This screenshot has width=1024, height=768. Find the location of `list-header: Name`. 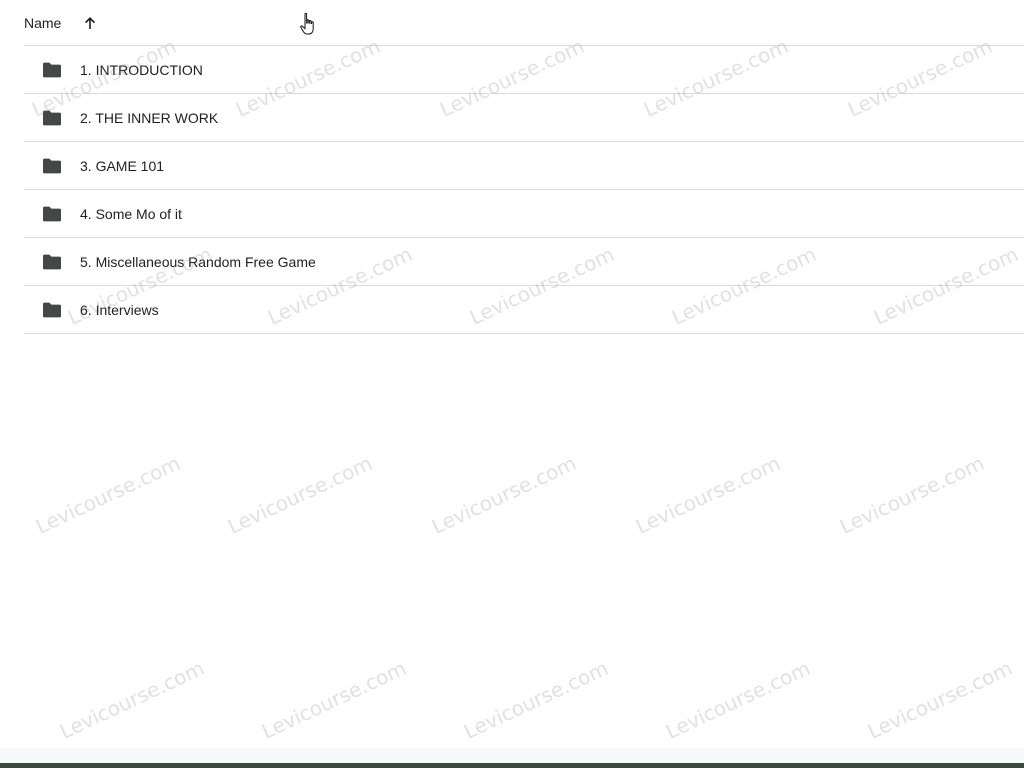

list-header: Name is located at coordinates (524, 23).